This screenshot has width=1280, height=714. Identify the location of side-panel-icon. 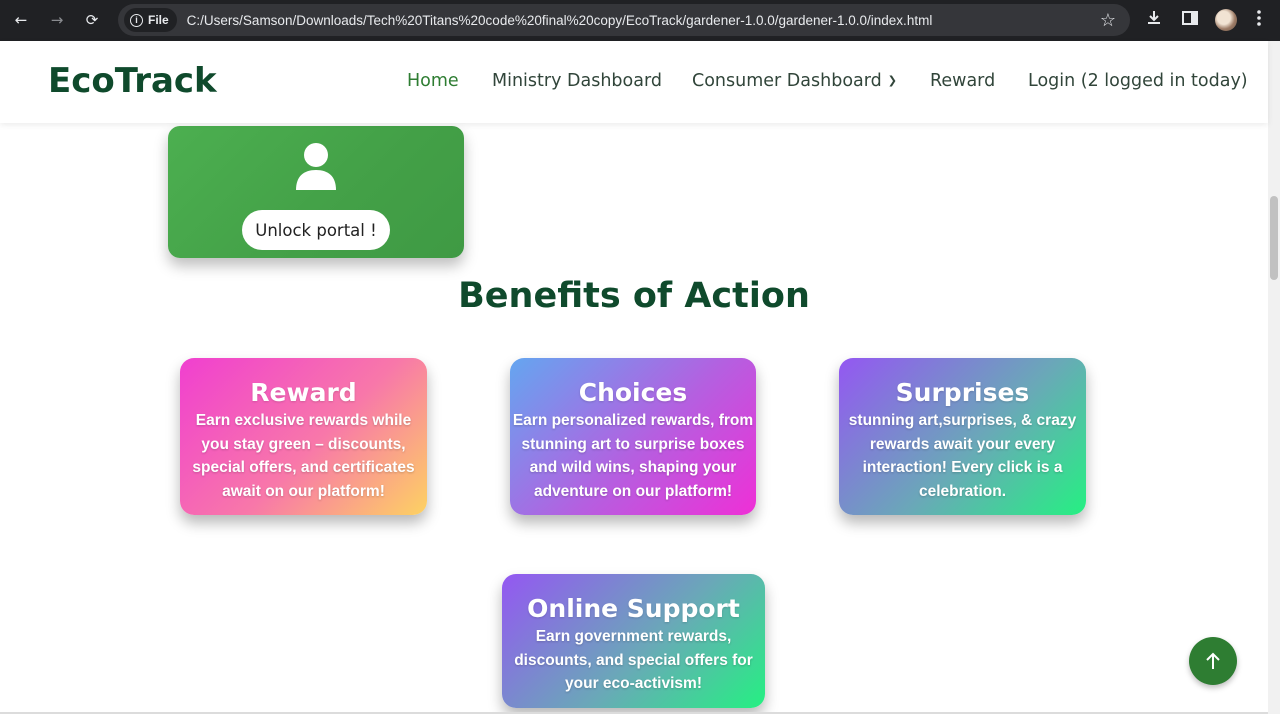
(1190, 20).